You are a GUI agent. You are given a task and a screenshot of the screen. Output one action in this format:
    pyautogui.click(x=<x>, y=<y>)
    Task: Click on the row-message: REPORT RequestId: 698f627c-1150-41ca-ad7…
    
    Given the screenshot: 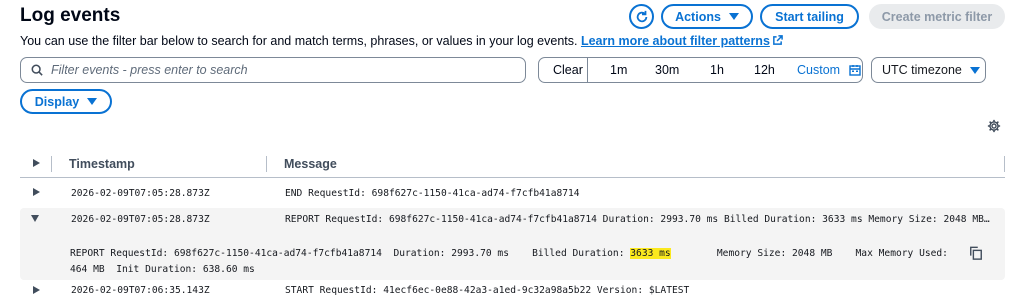 What is the action you would take?
    pyautogui.click(x=640, y=219)
    